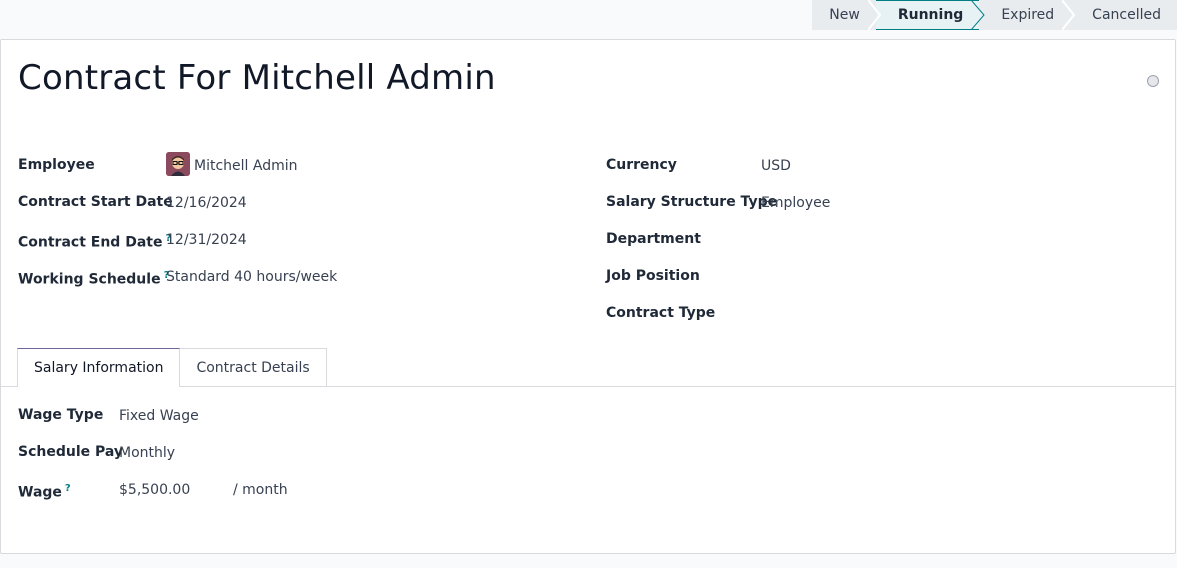  What do you see at coordinates (154, 490) in the screenshot?
I see `wage-value: $5,500.00` at bounding box center [154, 490].